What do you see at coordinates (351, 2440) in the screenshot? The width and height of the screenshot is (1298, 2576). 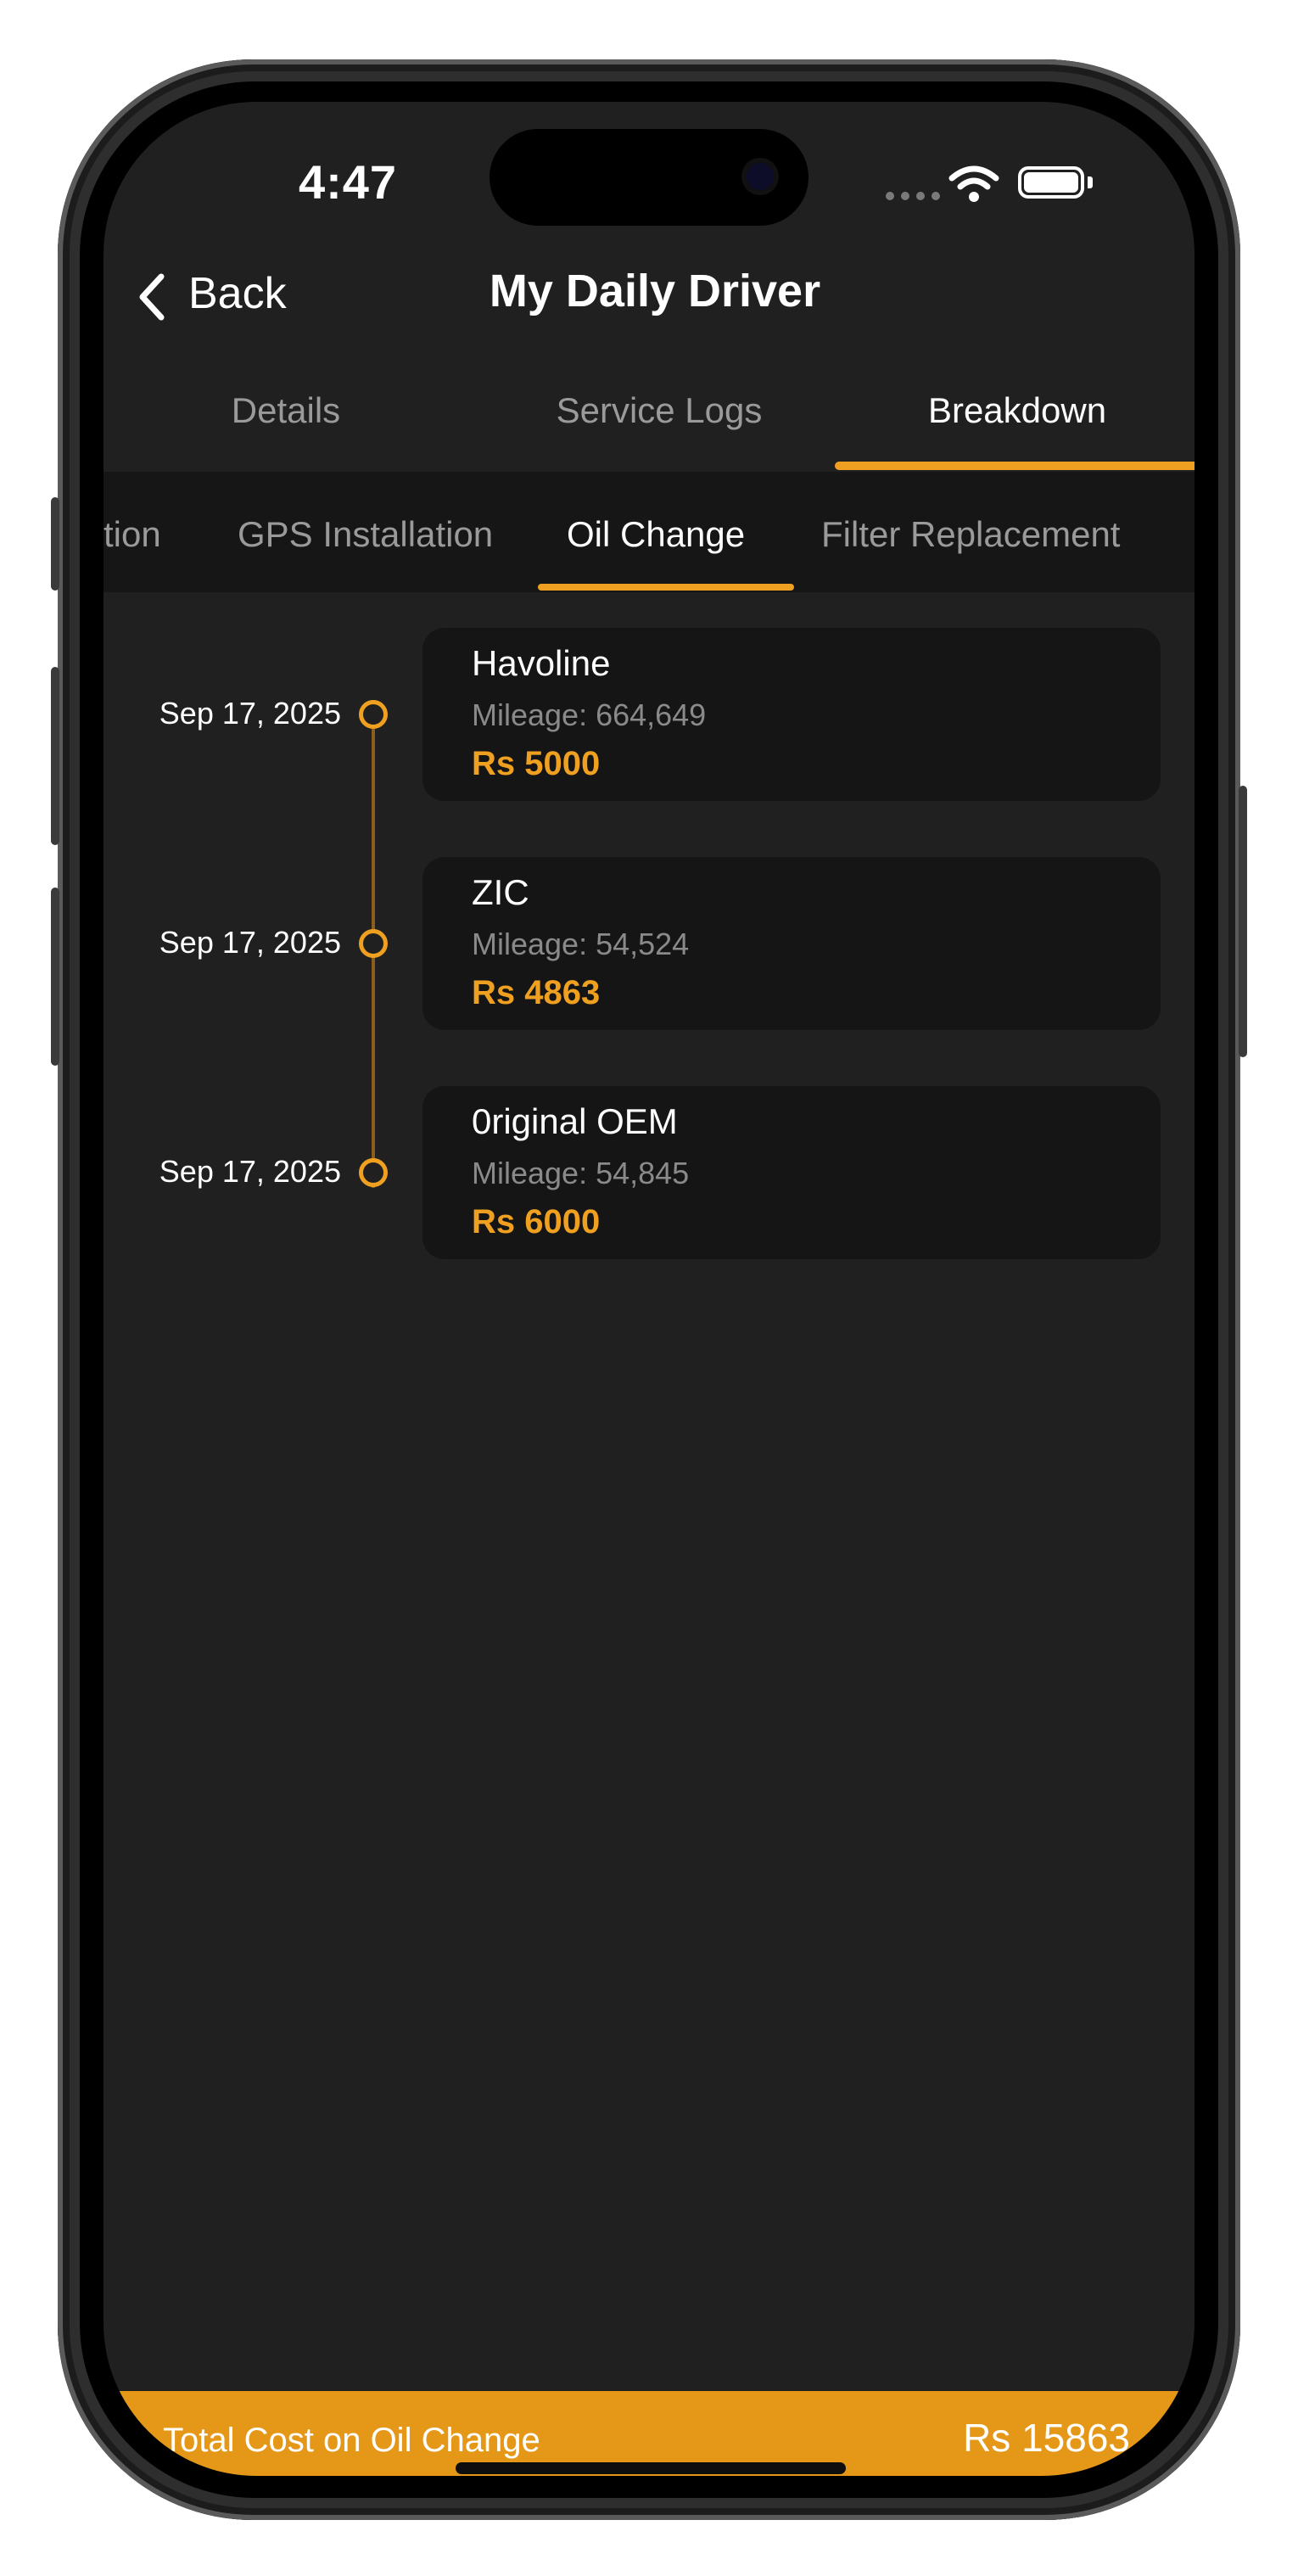 I see `total-cost-label: Total Cost on Oil Change` at bounding box center [351, 2440].